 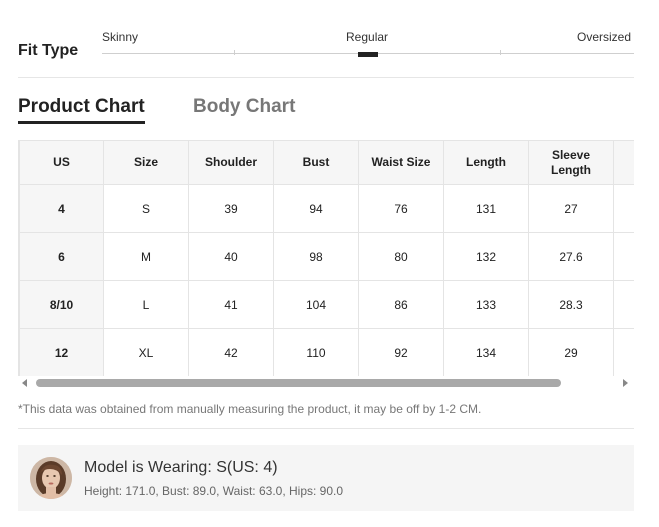 I want to click on table-cell: 8/10, so click(x=61, y=304).